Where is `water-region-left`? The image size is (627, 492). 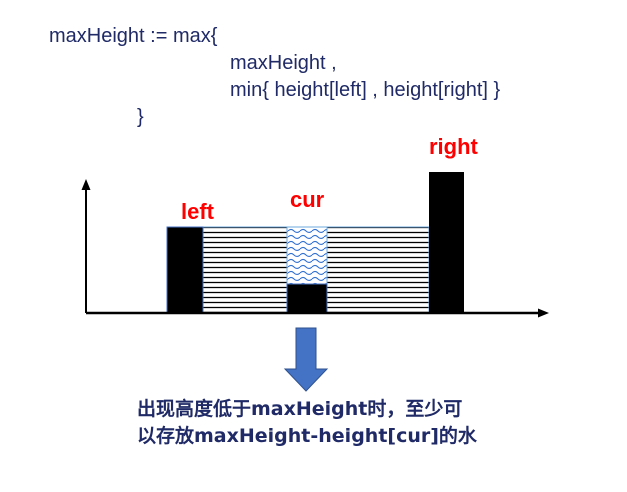
water-region-left is located at coordinates (245, 270).